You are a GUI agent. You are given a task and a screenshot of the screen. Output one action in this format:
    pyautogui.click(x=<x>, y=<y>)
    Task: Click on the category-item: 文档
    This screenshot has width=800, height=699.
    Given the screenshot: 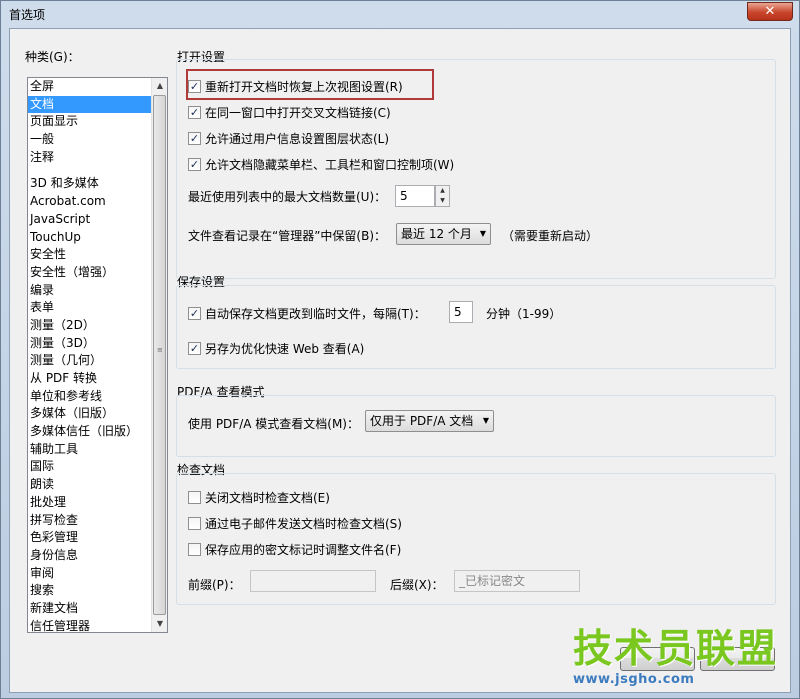 What is the action you would take?
    pyautogui.click(x=89, y=104)
    